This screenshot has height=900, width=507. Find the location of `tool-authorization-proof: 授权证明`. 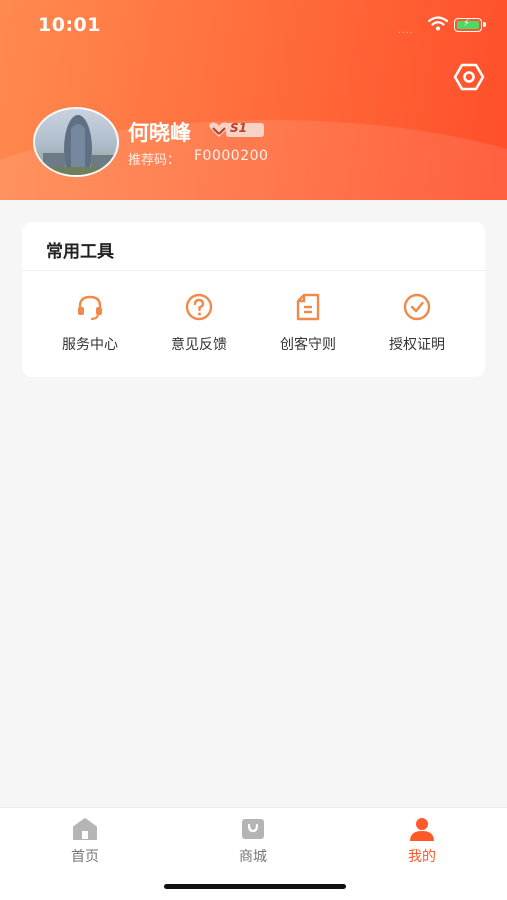

tool-authorization-proof: 授权证明 is located at coordinates (417, 323).